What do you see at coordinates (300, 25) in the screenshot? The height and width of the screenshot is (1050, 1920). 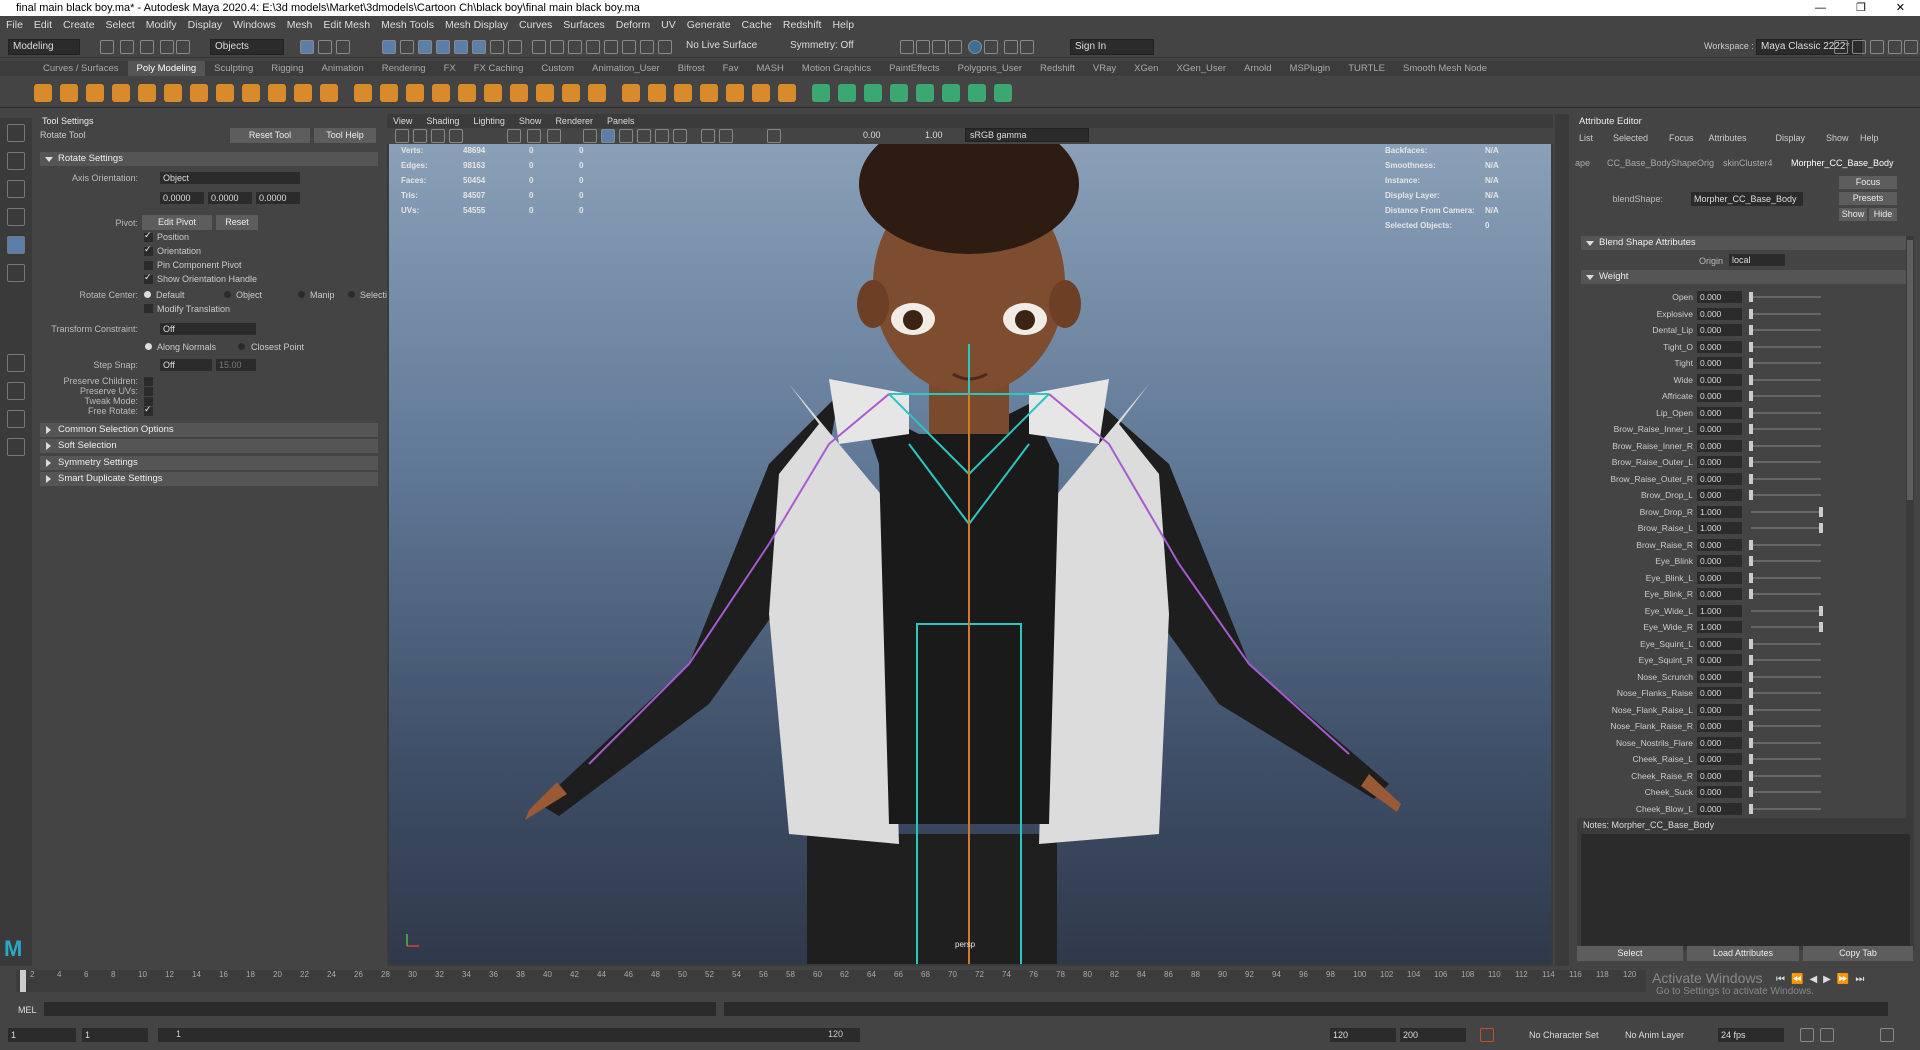 I see `menu-mesh: Mesh` at bounding box center [300, 25].